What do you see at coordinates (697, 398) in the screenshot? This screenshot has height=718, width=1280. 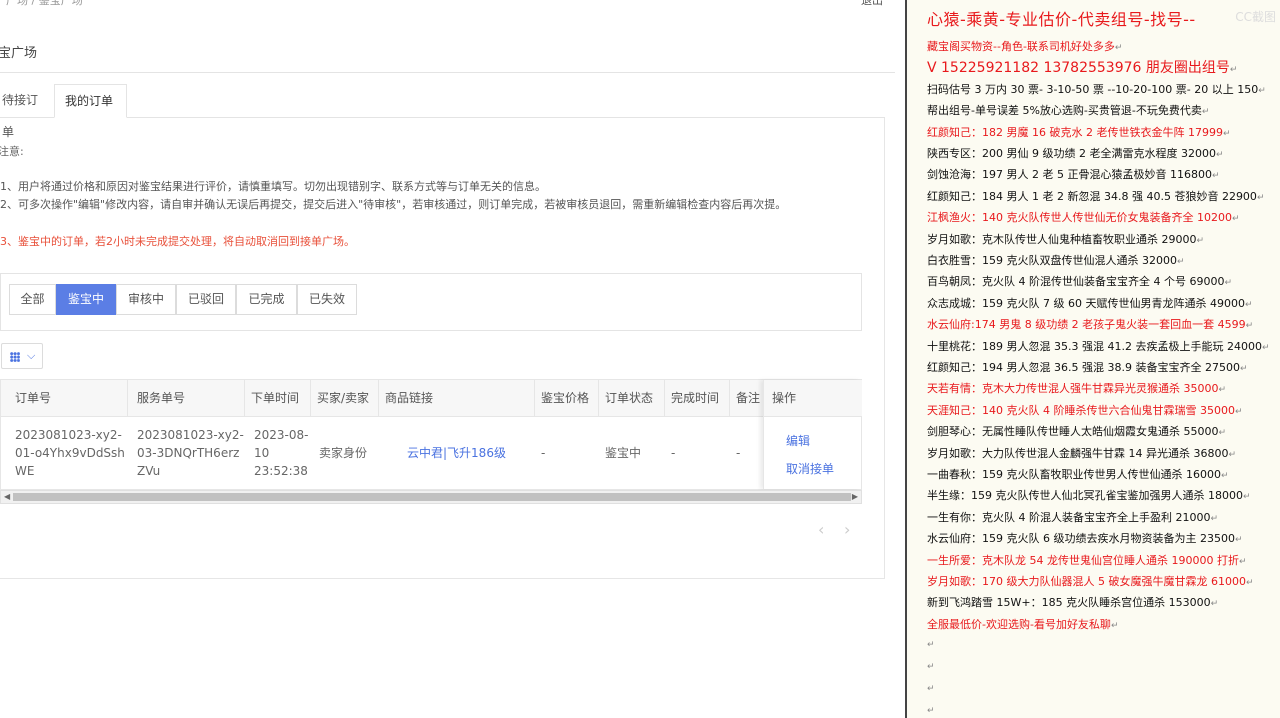 I see `col-done-time: 完成时间` at bounding box center [697, 398].